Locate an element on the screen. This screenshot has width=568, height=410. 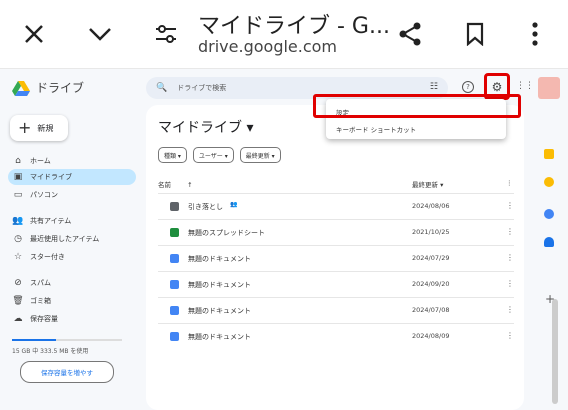
file-date: 2024/09/20 is located at coordinates (431, 284).